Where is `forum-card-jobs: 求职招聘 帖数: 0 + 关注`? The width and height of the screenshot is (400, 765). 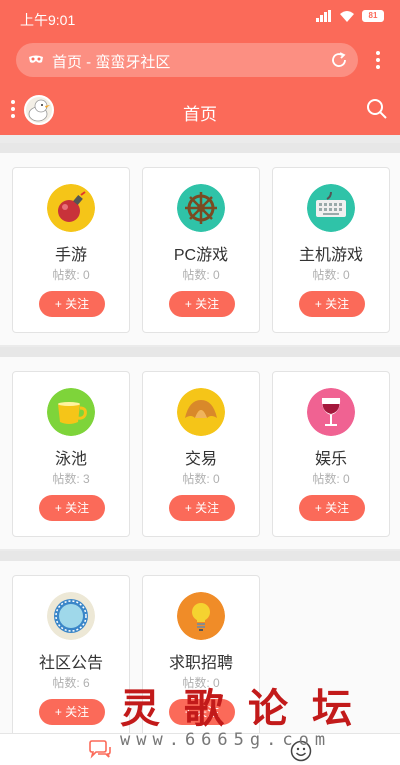
forum-card-jobs: 求职招聘 帖数: 0 + 关注 is located at coordinates (201, 658).